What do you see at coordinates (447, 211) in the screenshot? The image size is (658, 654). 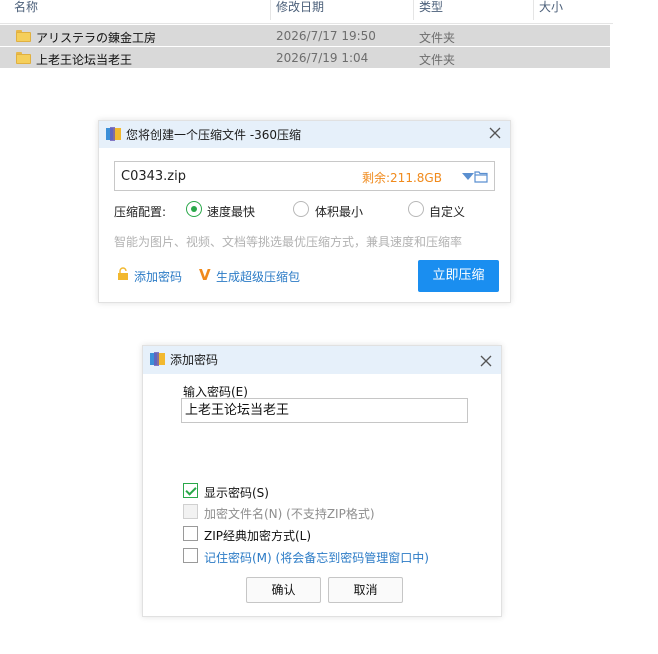 I see `radio-custom-label: 自定义` at bounding box center [447, 211].